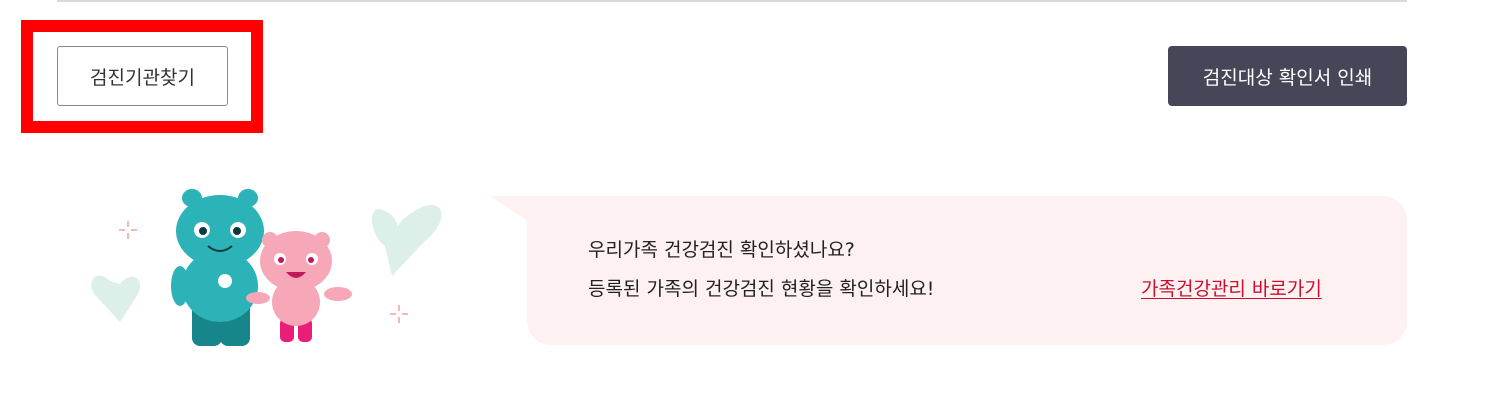 The height and width of the screenshot is (420, 1502). I want to click on sparkle-icon-left, so click(128, 230).